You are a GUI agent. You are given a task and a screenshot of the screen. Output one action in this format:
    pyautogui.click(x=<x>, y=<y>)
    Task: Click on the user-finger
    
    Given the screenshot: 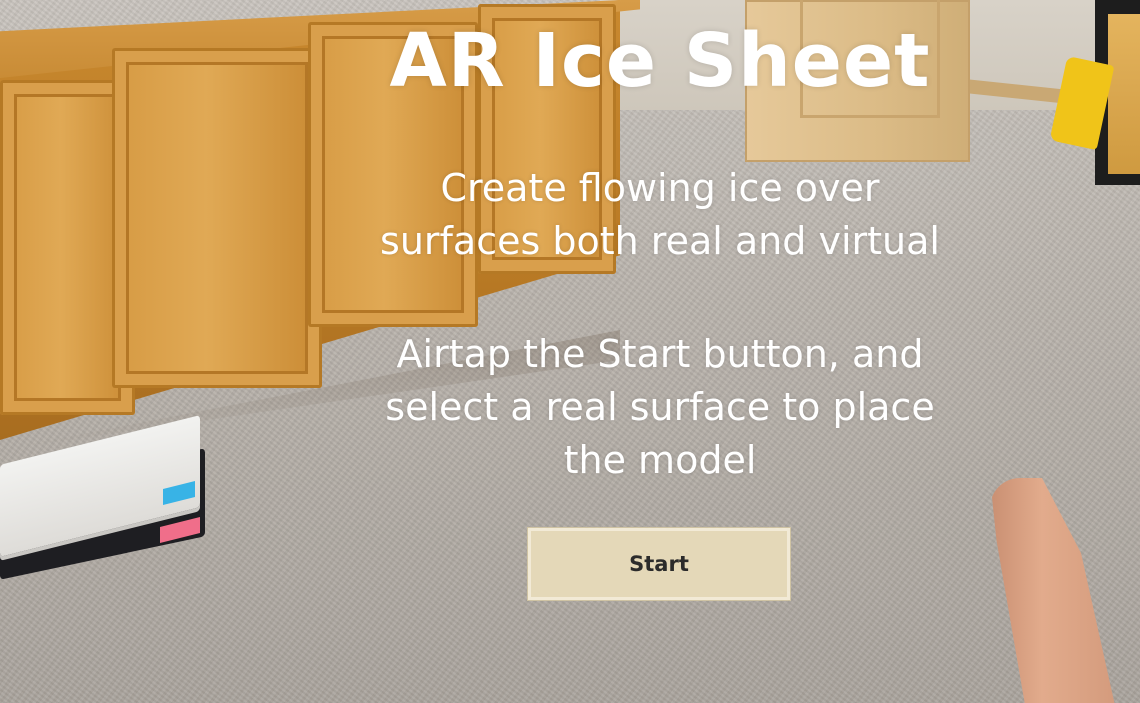 What is the action you would take?
    pyautogui.click(x=1055, y=590)
    